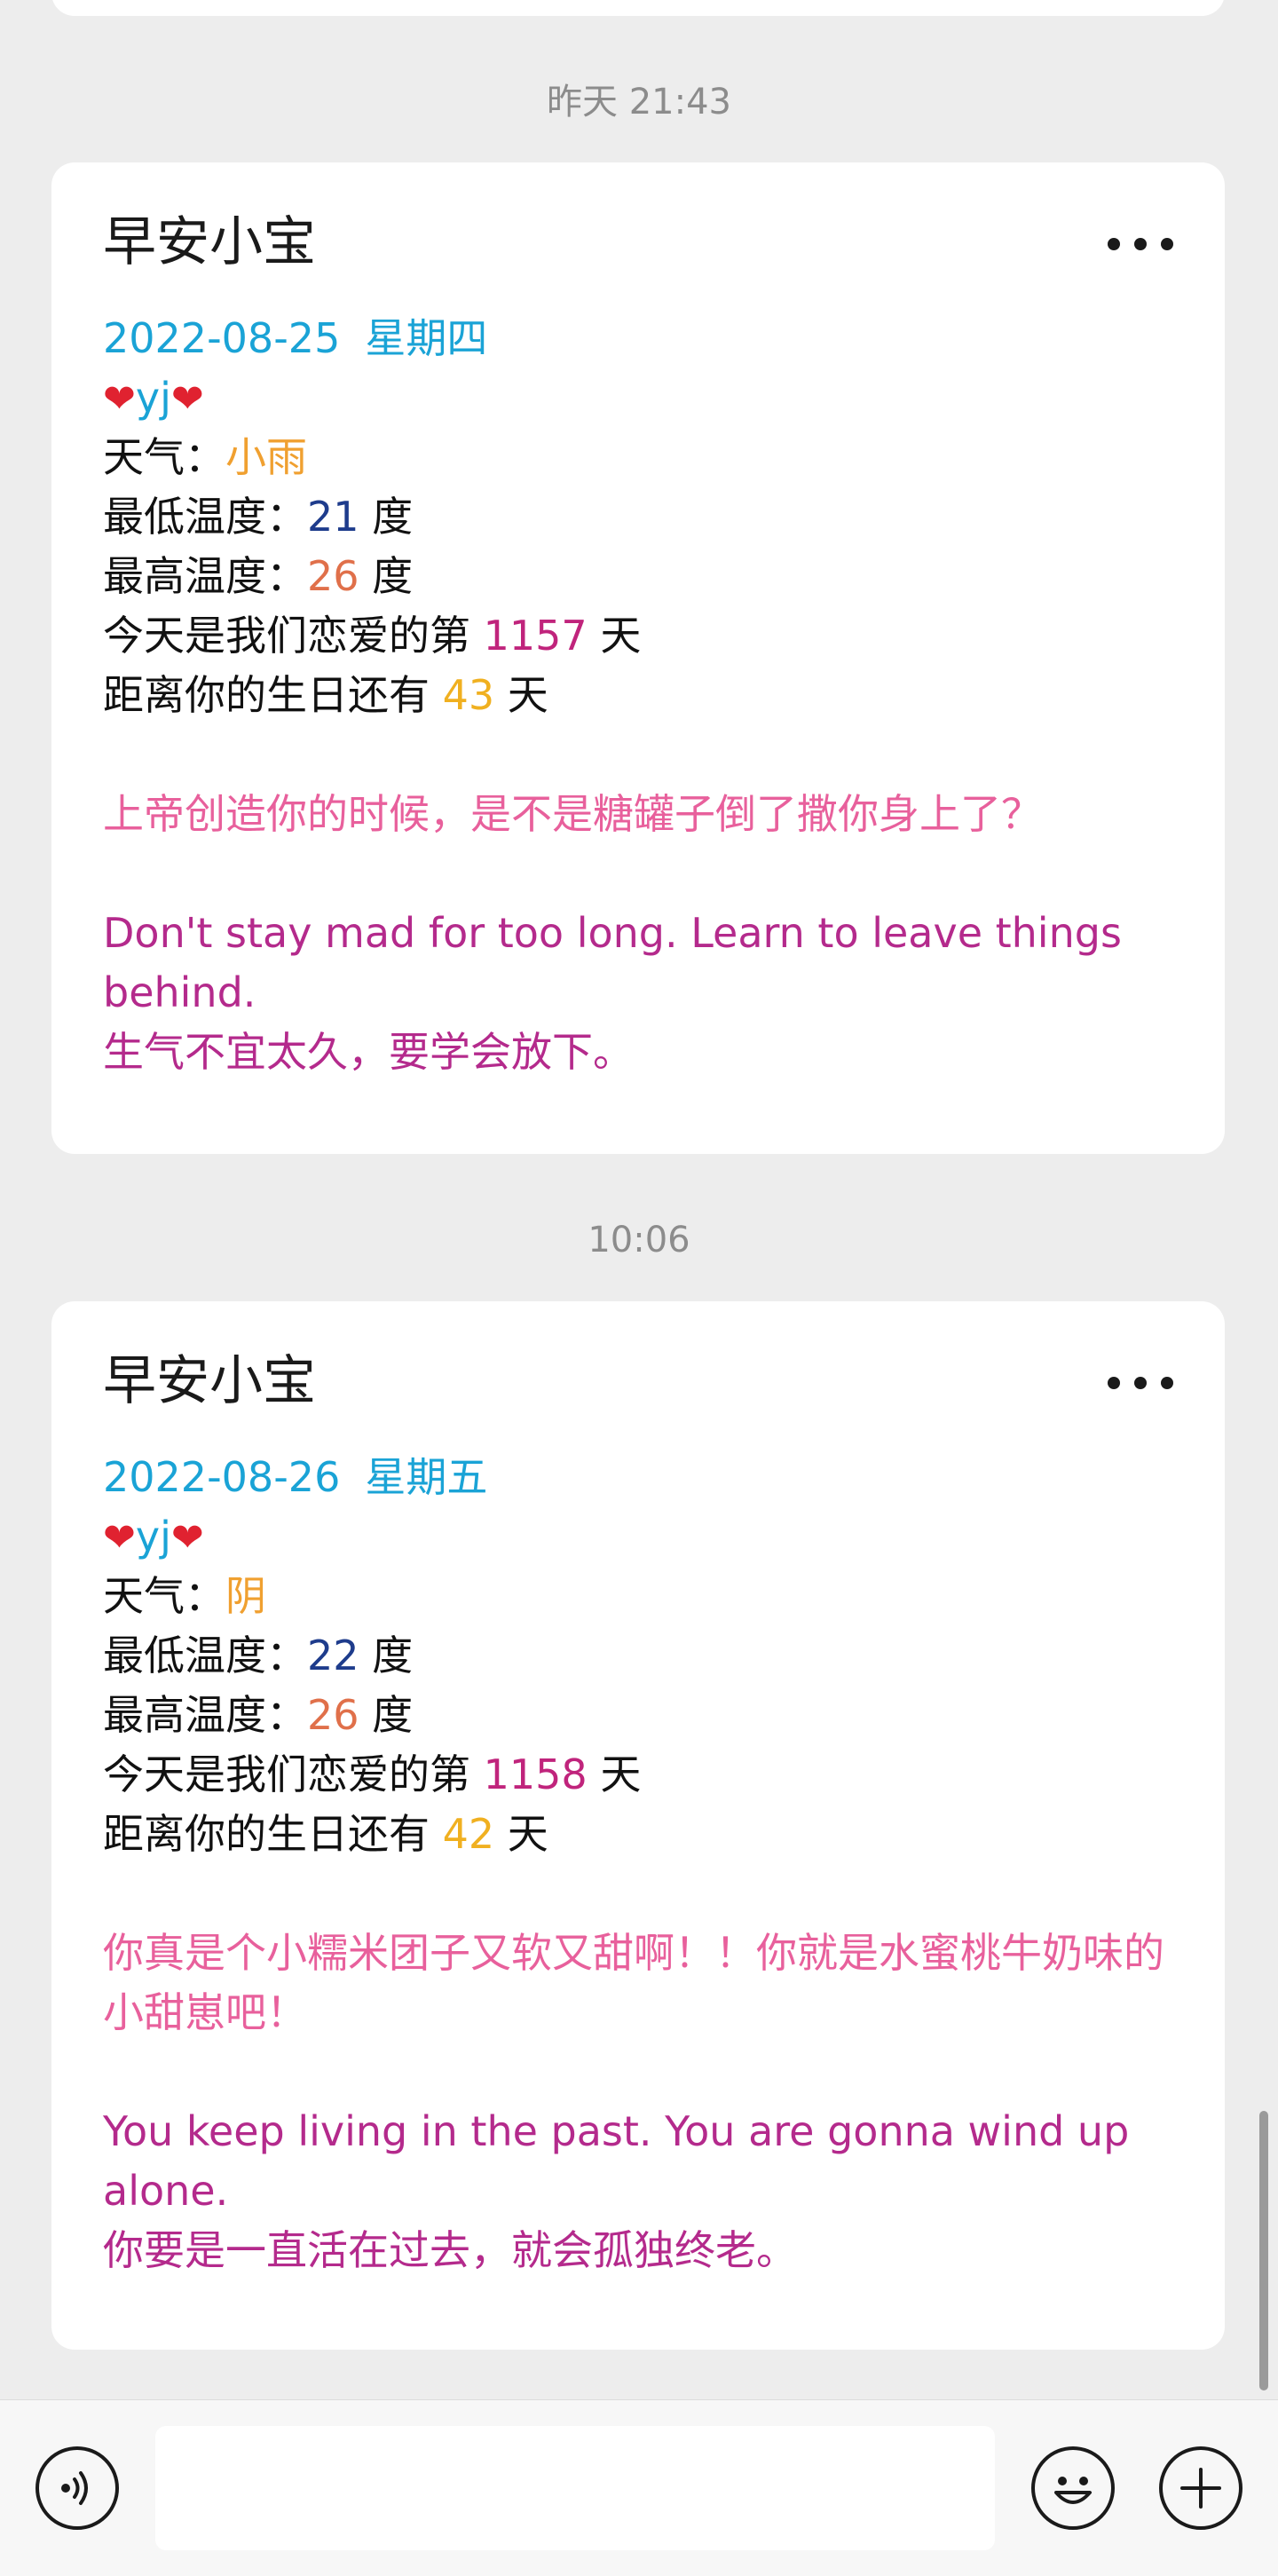  I want to click on emoji-icon, so click(1073, 2488).